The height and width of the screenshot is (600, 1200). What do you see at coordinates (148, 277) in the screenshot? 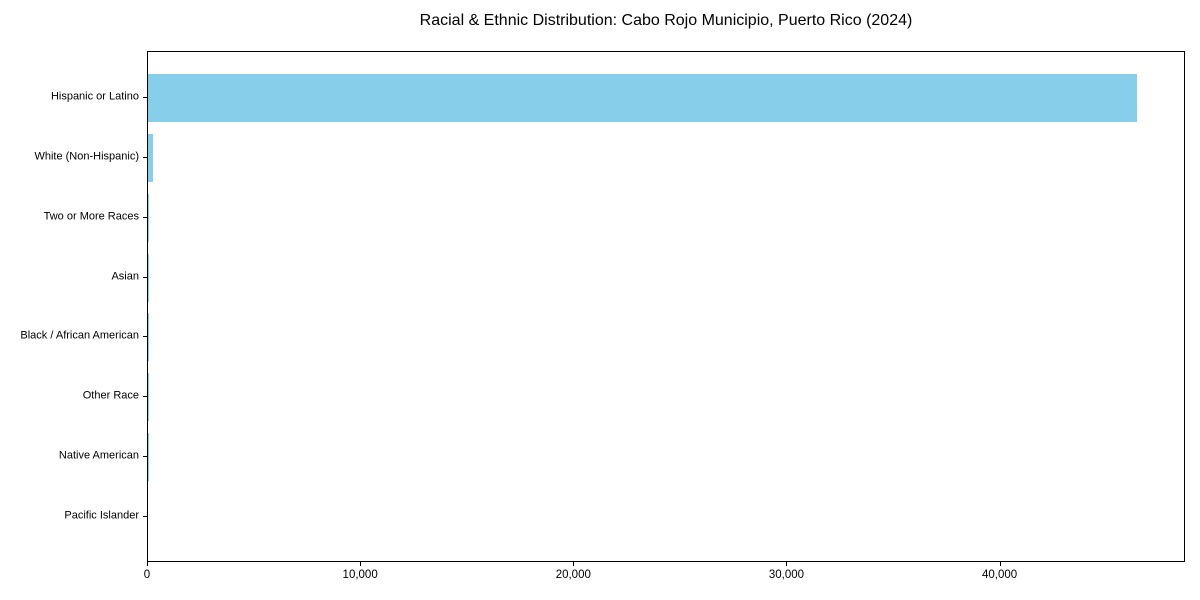
I see `bar-asian` at bounding box center [148, 277].